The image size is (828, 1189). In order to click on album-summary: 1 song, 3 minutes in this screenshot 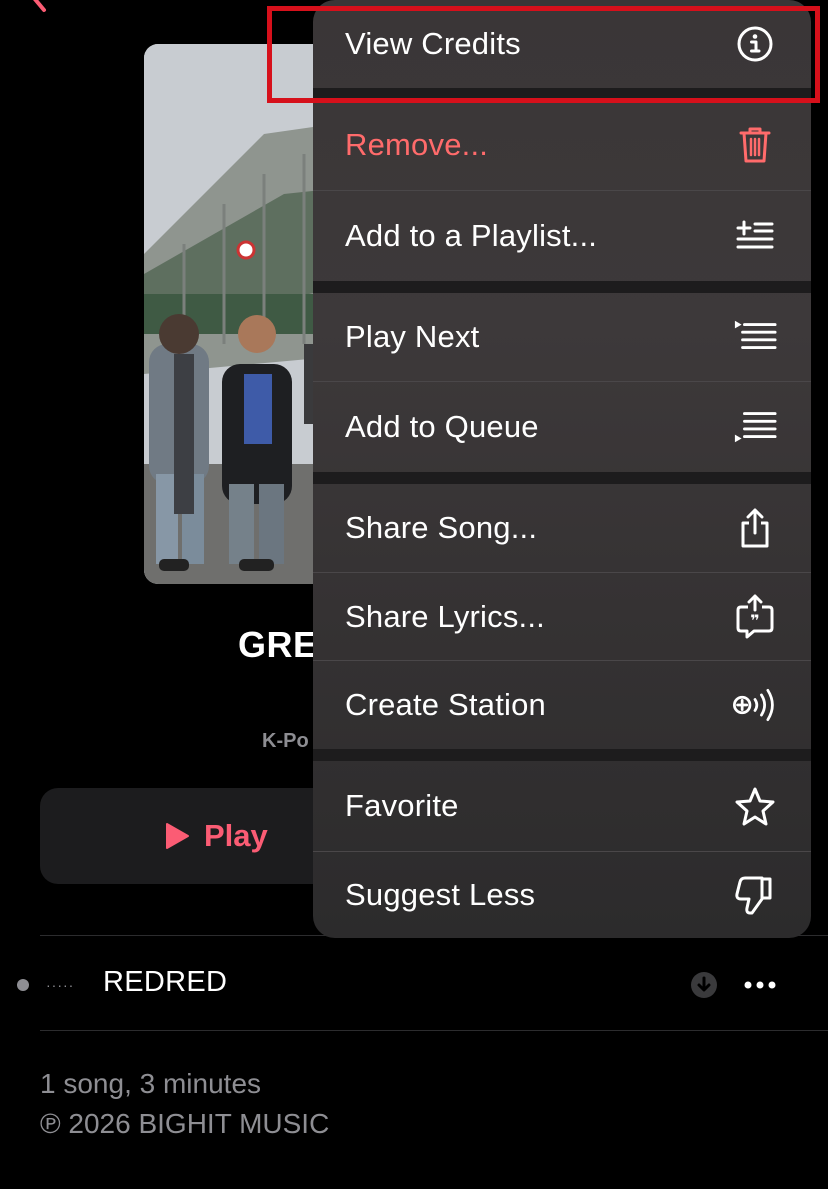, I will do `click(151, 1083)`.